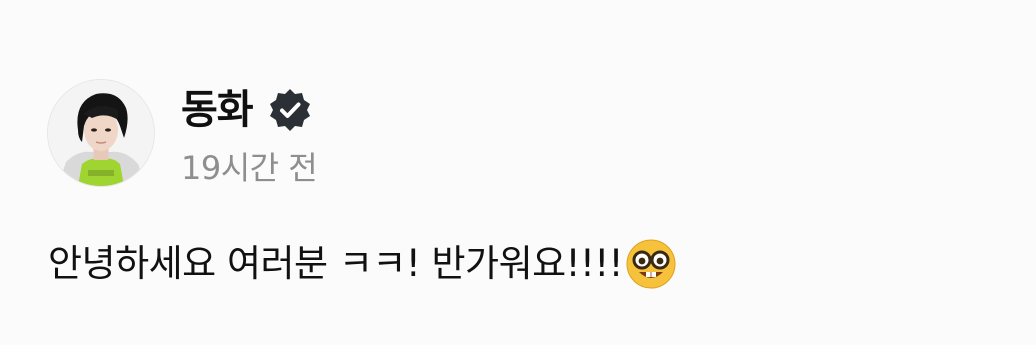 This screenshot has height=345, width=1036. Describe the element at coordinates (249, 168) in the screenshot. I see `post-timestamp: 19시간 전` at that location.